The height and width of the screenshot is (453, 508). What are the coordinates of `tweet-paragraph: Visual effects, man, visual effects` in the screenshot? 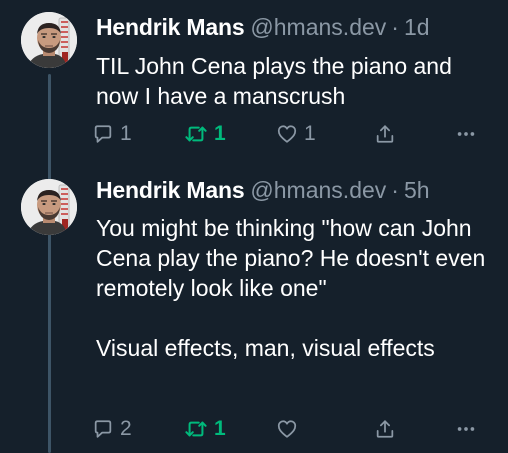 It's located at (265, 348).